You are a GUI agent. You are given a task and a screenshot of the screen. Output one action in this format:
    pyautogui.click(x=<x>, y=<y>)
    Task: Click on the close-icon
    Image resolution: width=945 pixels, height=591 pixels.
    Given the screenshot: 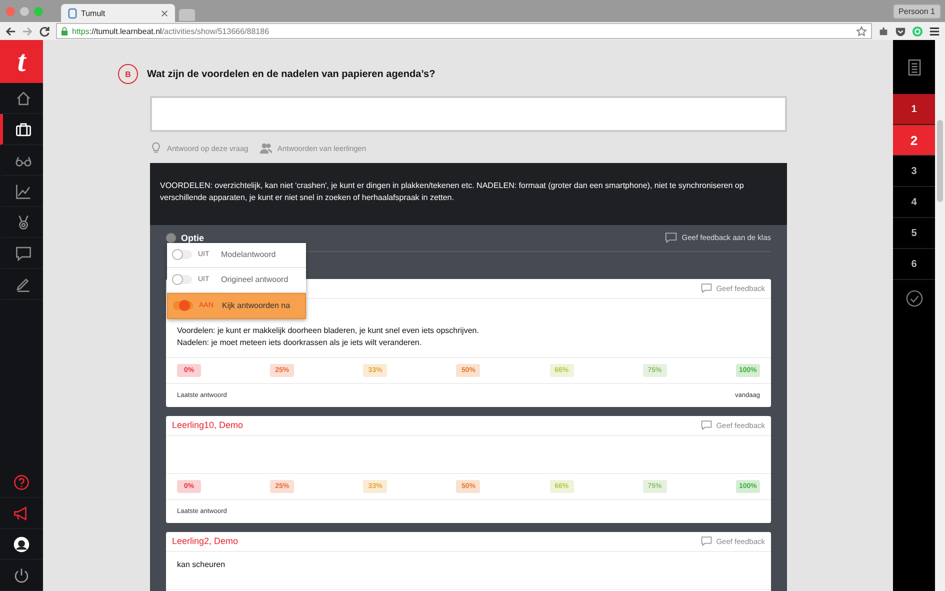 What is the action you would take?
    pyautogui.click(x=164, y=13)
    